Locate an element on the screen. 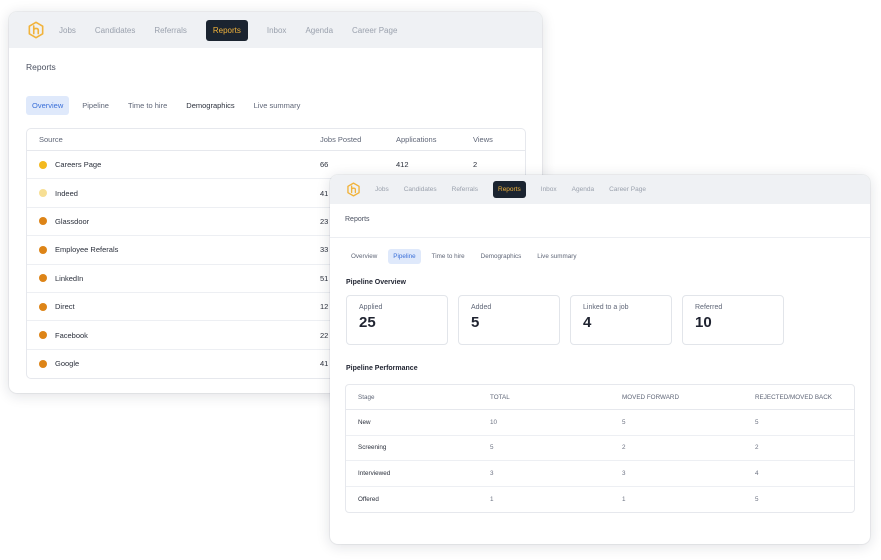 The width and height of the screenshot is (881, 560). stat-card-referred: Referred 10 is located at coordinates (733, 320).